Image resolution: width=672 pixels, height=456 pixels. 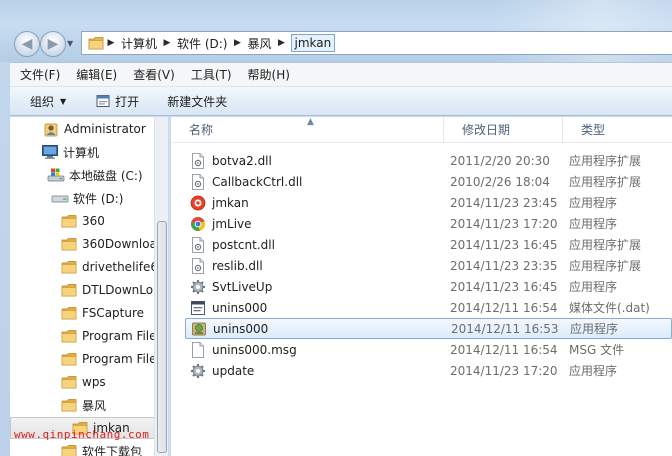 What do you see at coordinates (96, 74) in the screenshot?
I see `menu-edit: 编辑(E)` at bounding box center [96, 74].